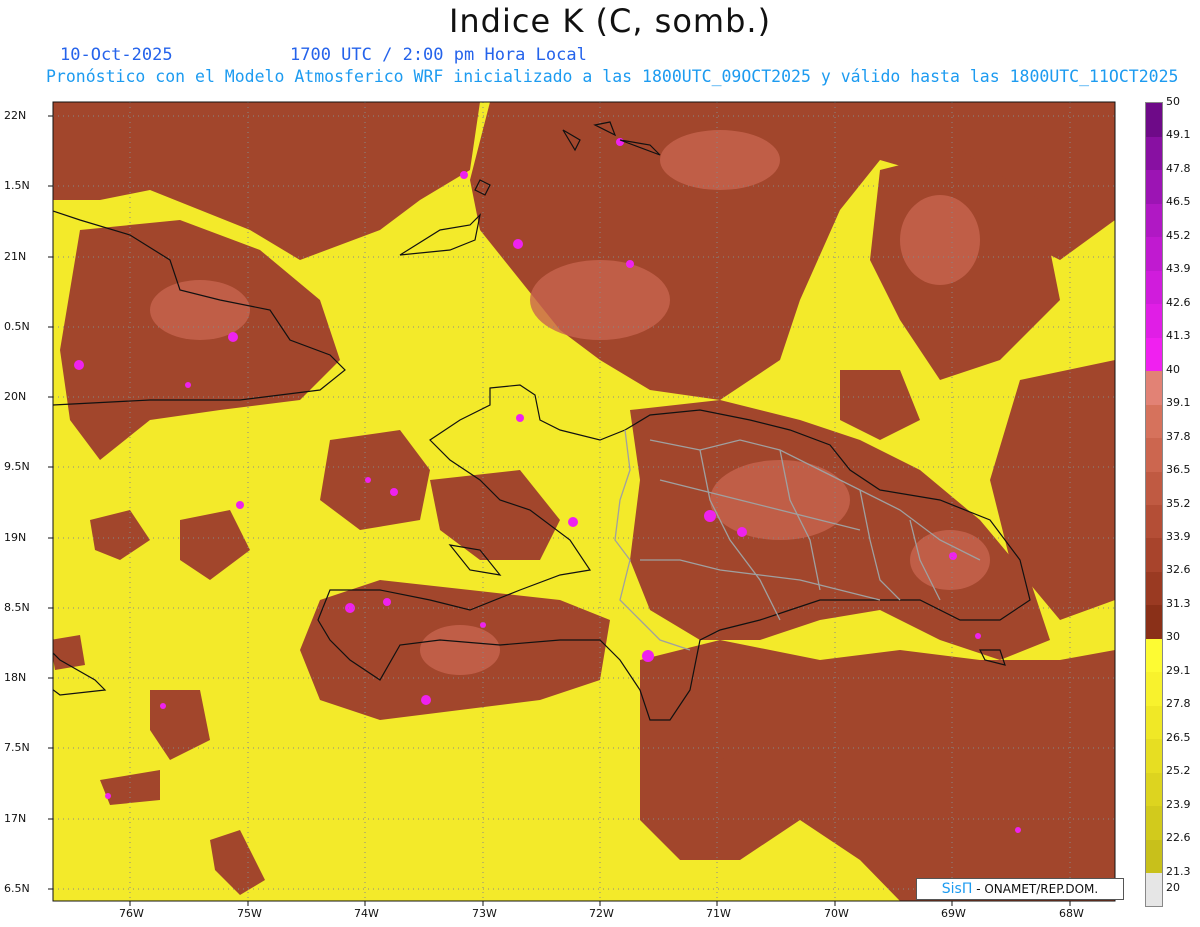  What do you see at coordinates (17, 747) in the screenshot?
I see `lat-label: 7.5N` at bounding box center [17, 747].